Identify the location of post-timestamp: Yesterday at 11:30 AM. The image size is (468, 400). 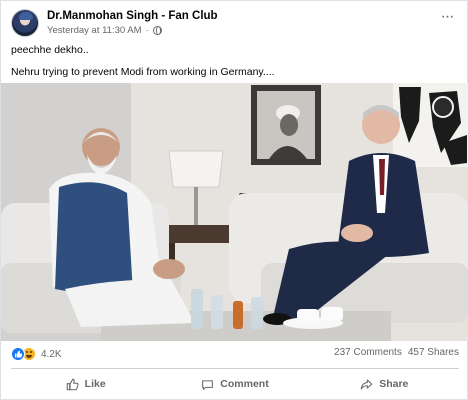
(94, 30).